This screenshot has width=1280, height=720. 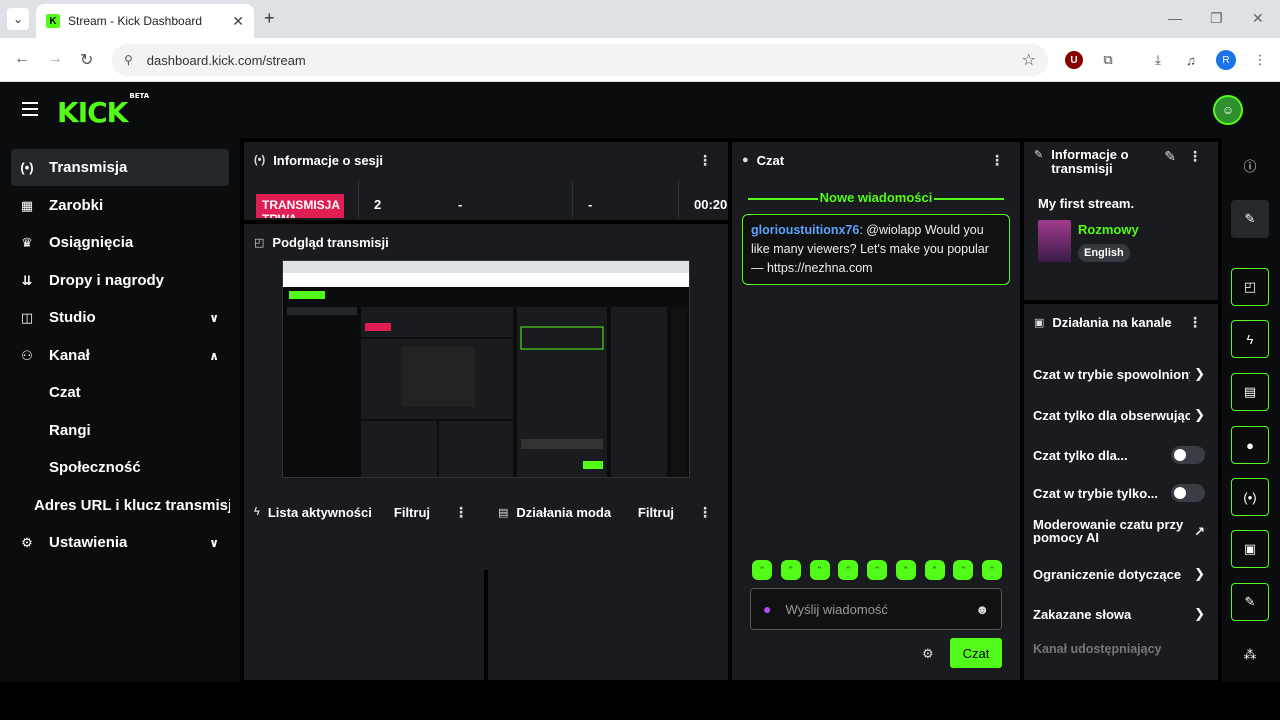 I want to click on slow-mode-row: Czat w trybie spowolnionym ❯, so click(x=1119, y=374).